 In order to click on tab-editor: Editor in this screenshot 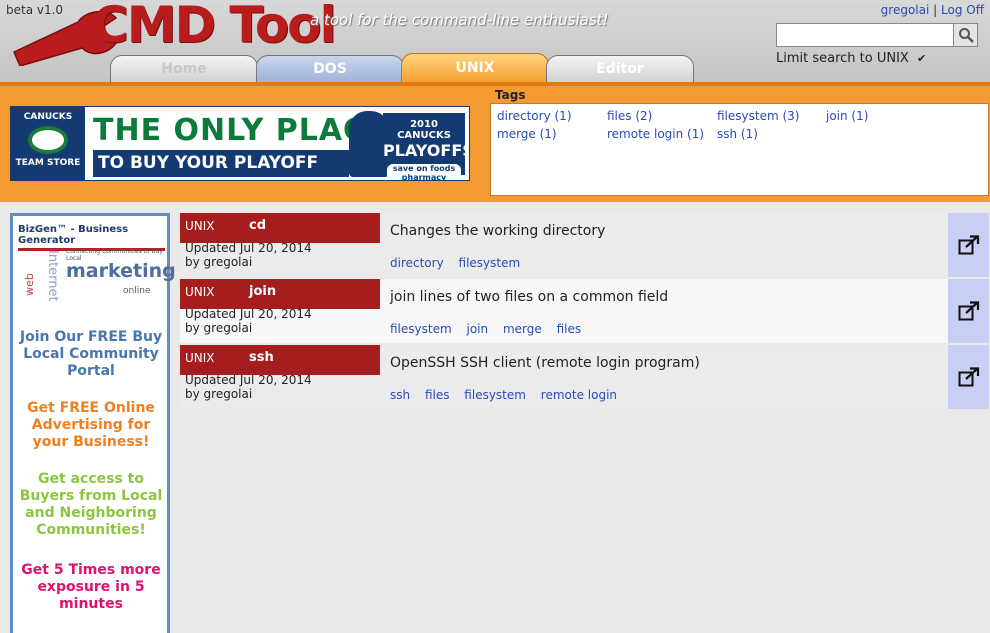, I will do `click(620, 68)`.